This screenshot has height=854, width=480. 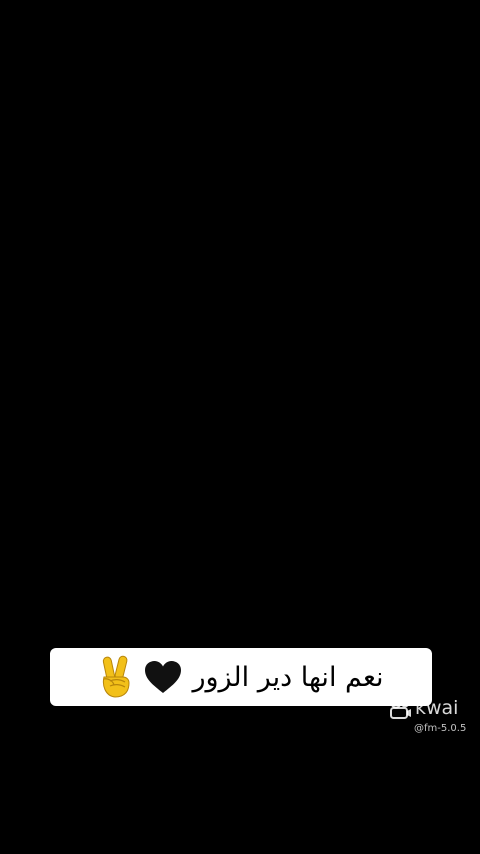 I want to click on kwai-watermark: kwai @fm-5.0.5, so click(x=431, y=718).